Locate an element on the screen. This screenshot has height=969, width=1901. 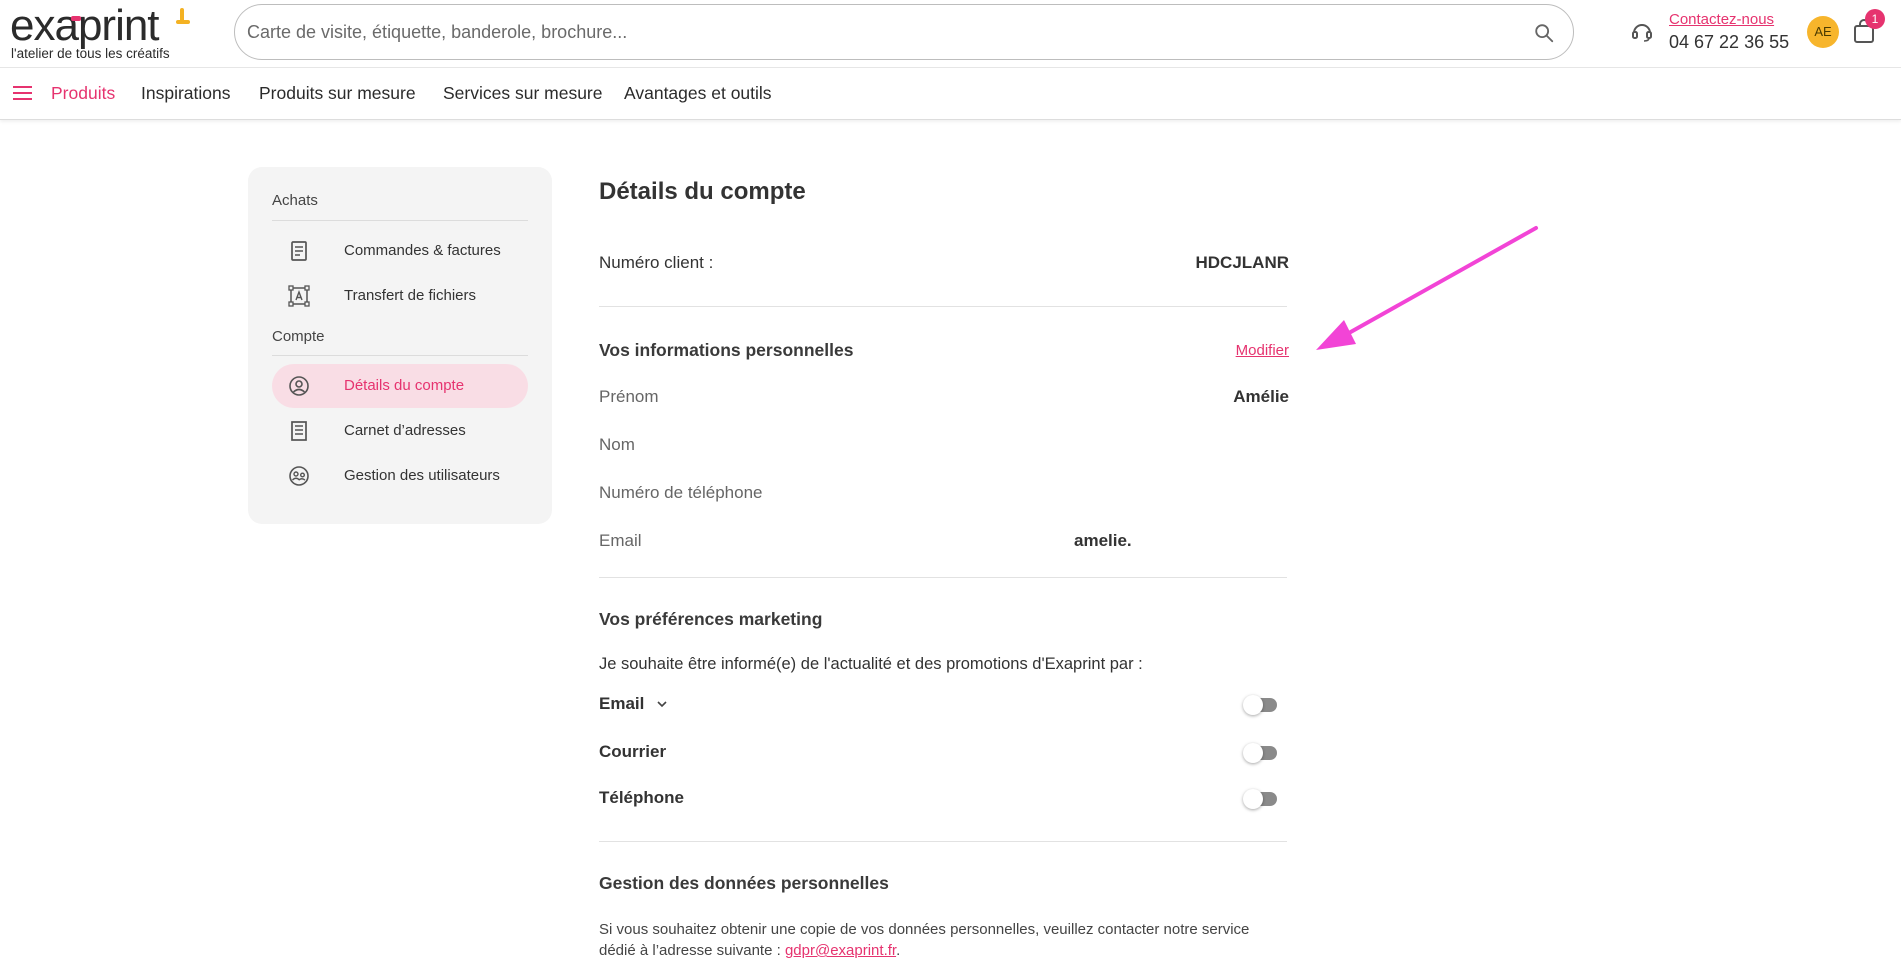
receipt-icon is located at coordinates (299, 251).